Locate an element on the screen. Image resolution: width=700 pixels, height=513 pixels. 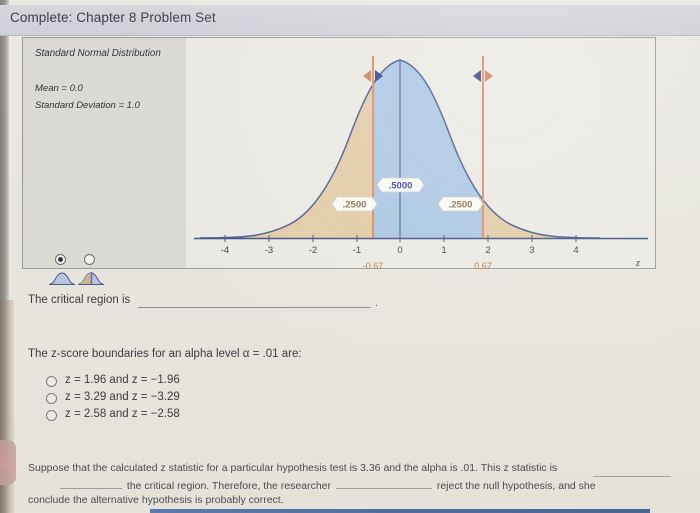
option-label: z = 3.29 and z = −3.29 is located at coordinates (122, 397).